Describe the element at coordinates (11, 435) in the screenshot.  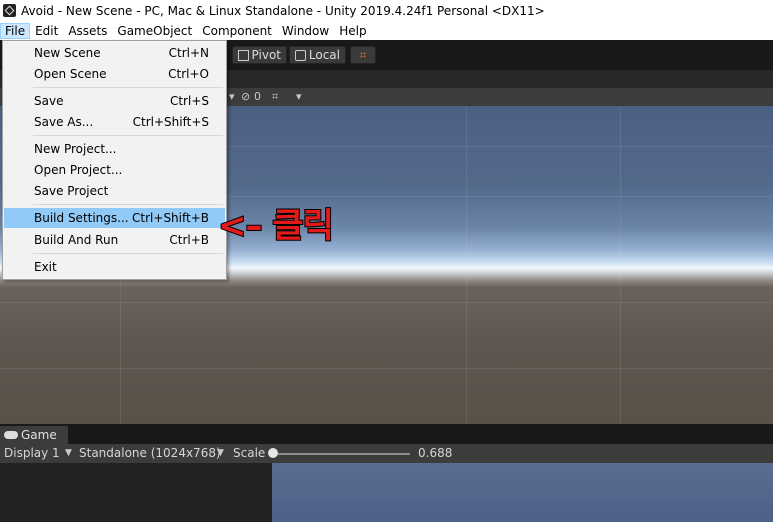
I see `gamepad-icon` at that location.